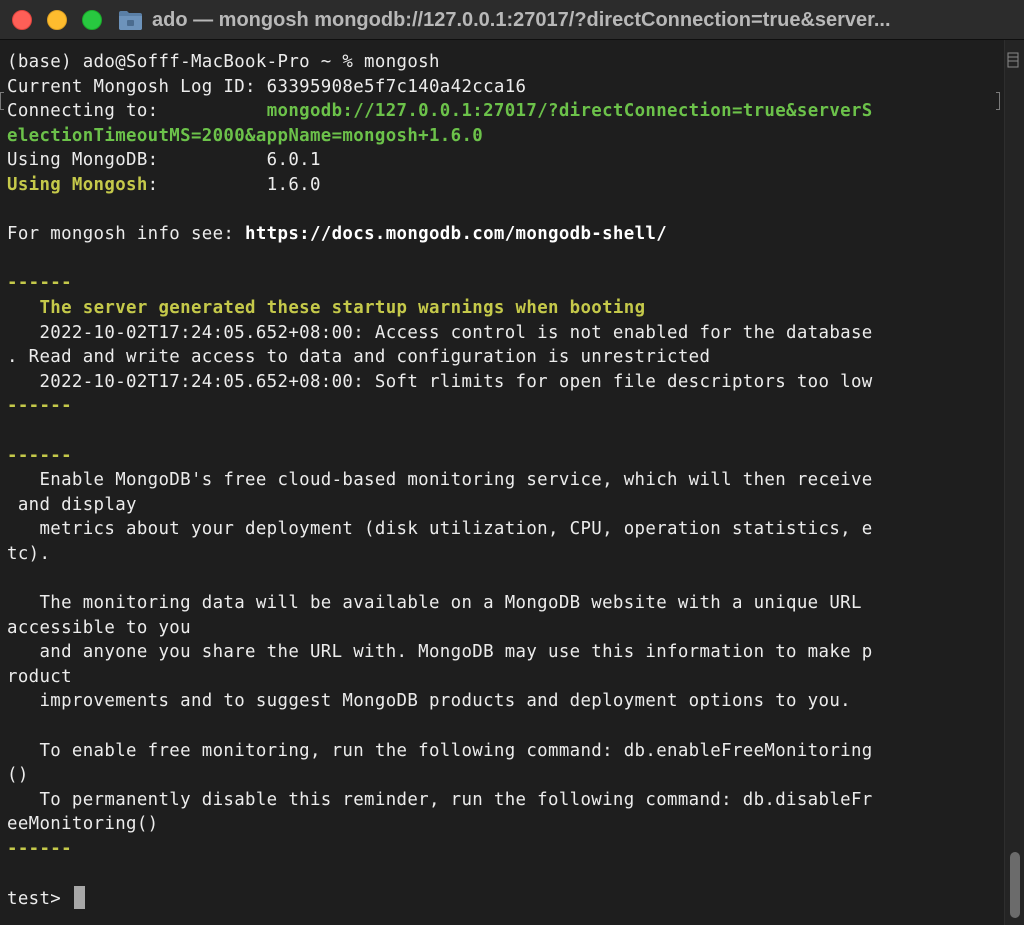  What do you see at coordinates (92, 20) in the screenshot?
I see `zoom-button` at bounding box center [92, 20].